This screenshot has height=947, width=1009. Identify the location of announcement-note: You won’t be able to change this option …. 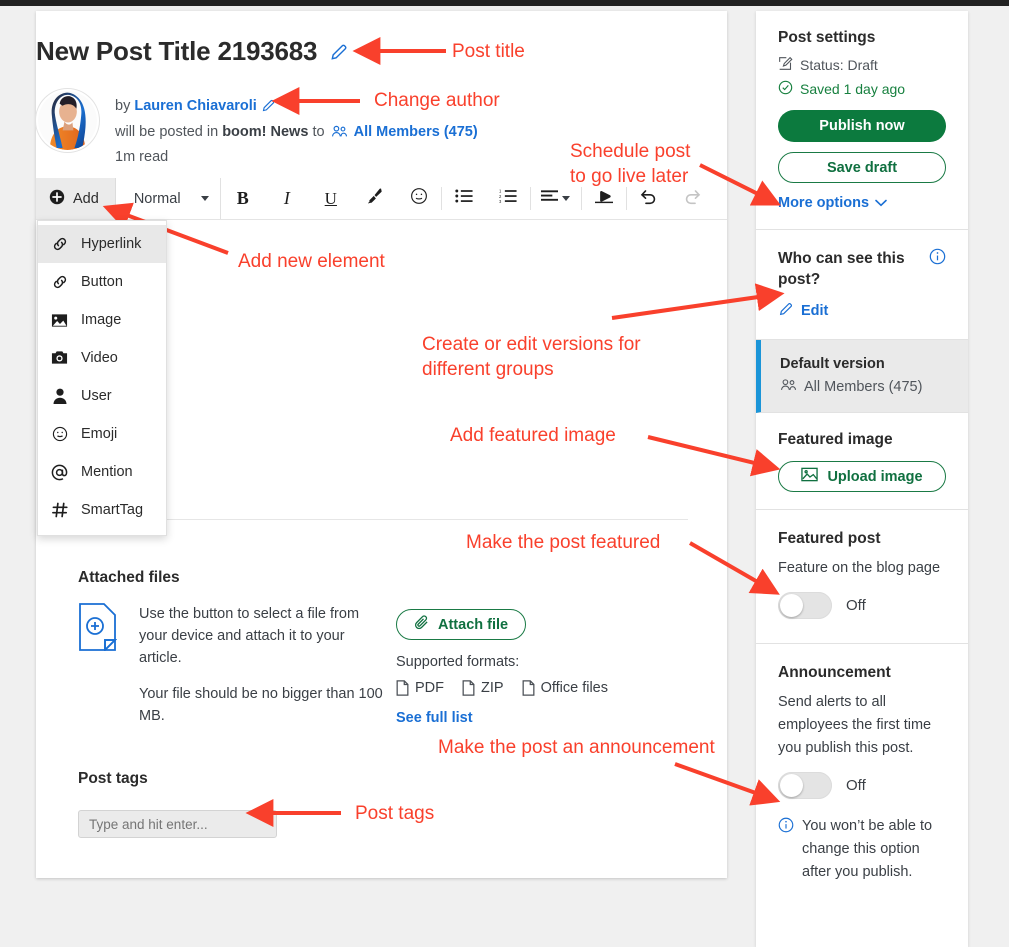
(862, 849).